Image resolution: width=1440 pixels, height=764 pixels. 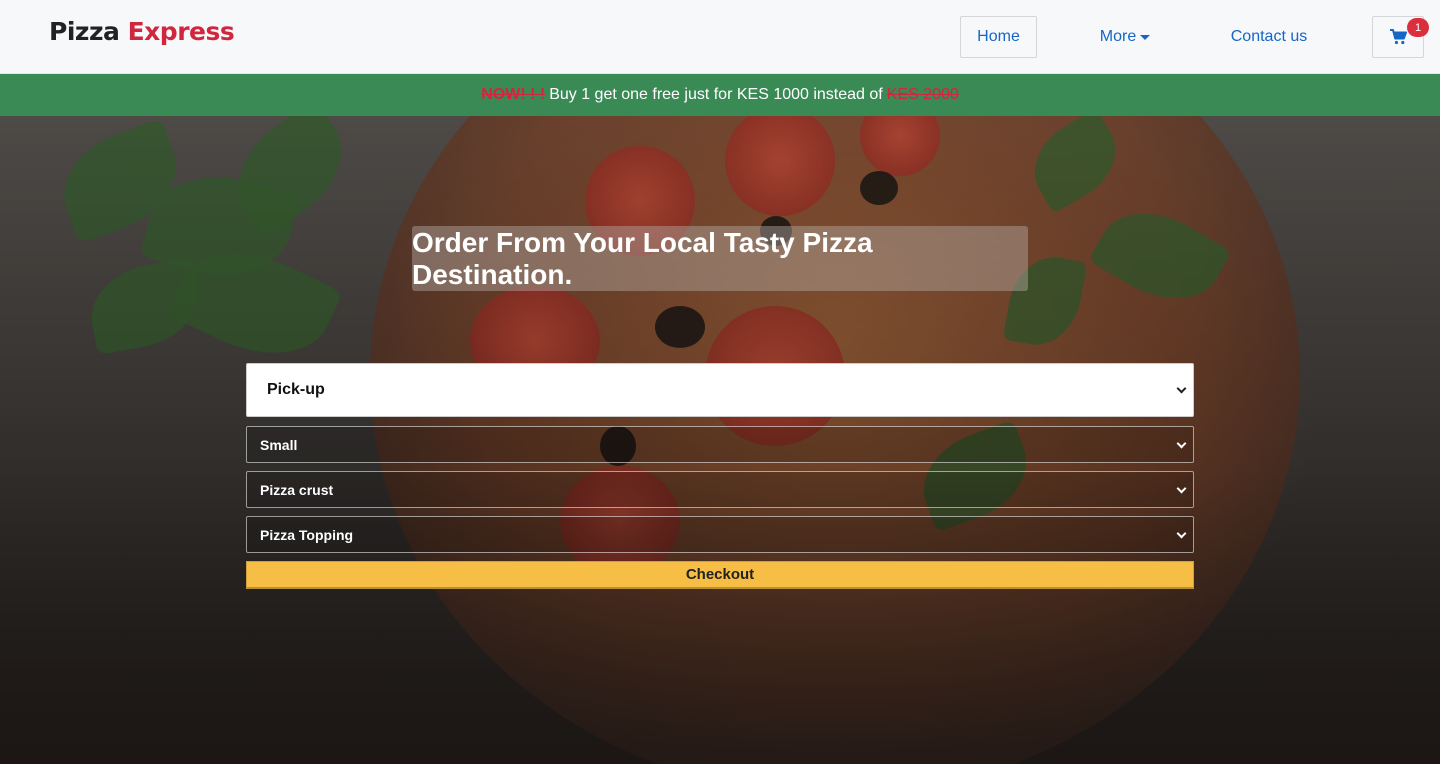 I want to click on nav-more-dropdown: More, so click(x=1125, y=37).